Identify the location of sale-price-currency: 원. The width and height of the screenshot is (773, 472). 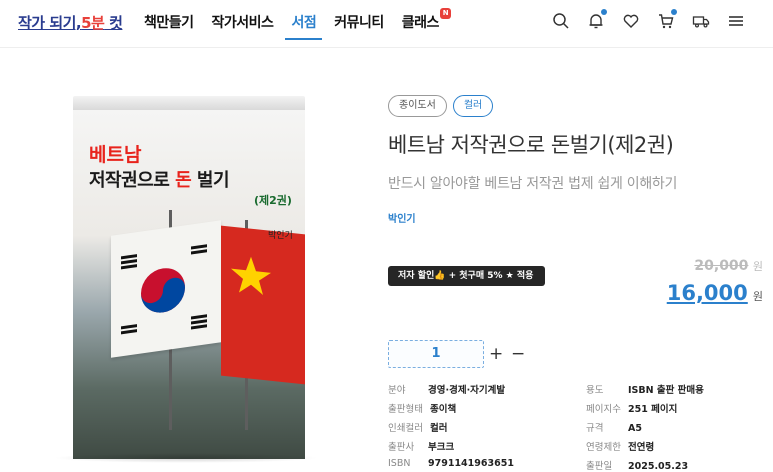
(757, 296).